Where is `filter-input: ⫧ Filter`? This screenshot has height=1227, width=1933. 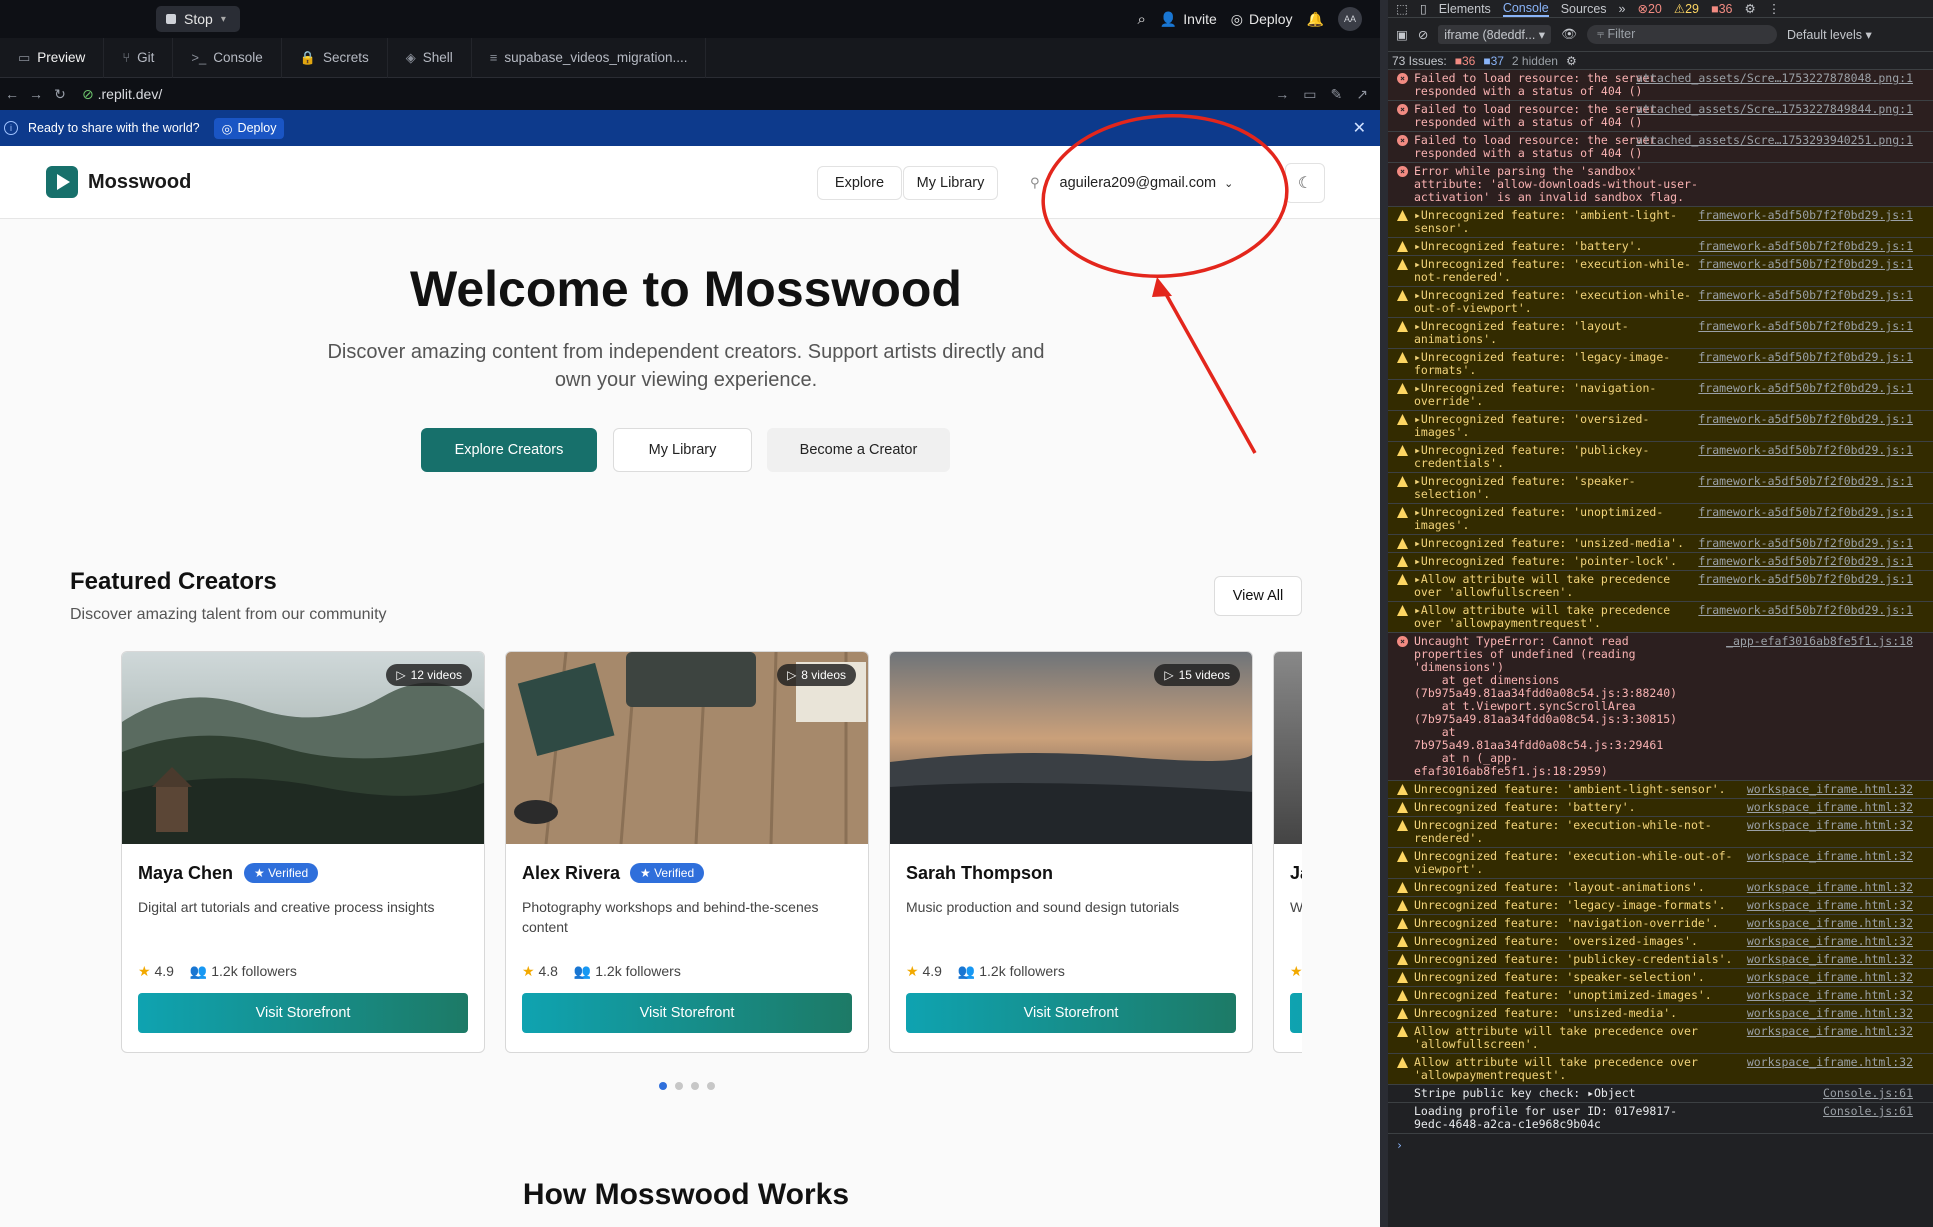 filter-input: ⫧ Filter is located at coordinates (1681, 34).